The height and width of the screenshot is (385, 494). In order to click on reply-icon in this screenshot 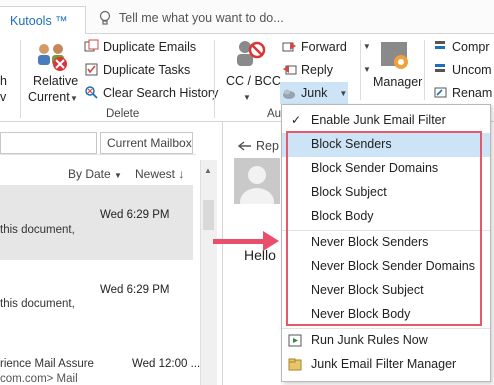, I will do `click(290, 70)`.